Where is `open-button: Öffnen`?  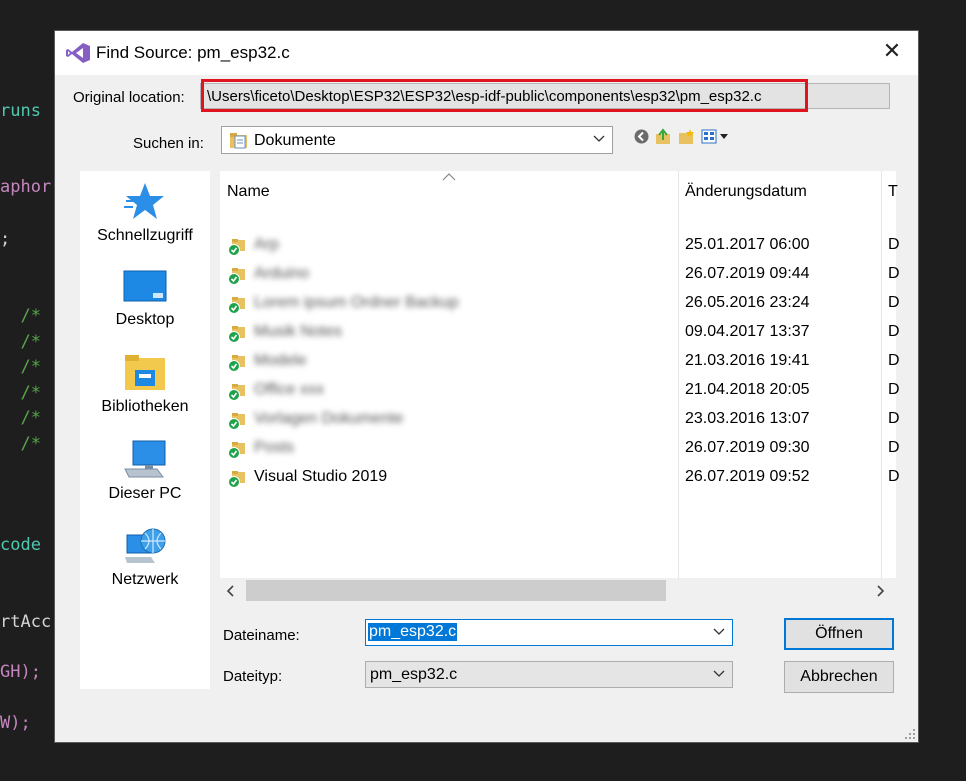
open-button: Öffnen is located at coordinates (839, 634).